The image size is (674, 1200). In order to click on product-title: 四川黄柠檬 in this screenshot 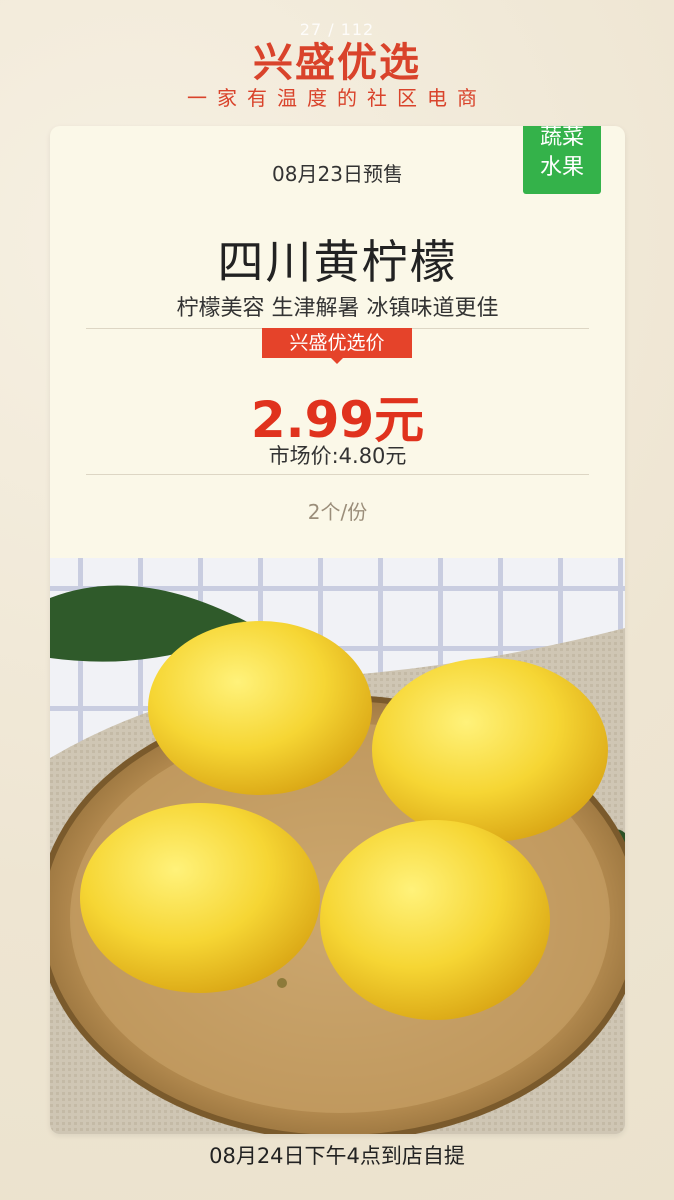, I will do `click(337, 262)`.